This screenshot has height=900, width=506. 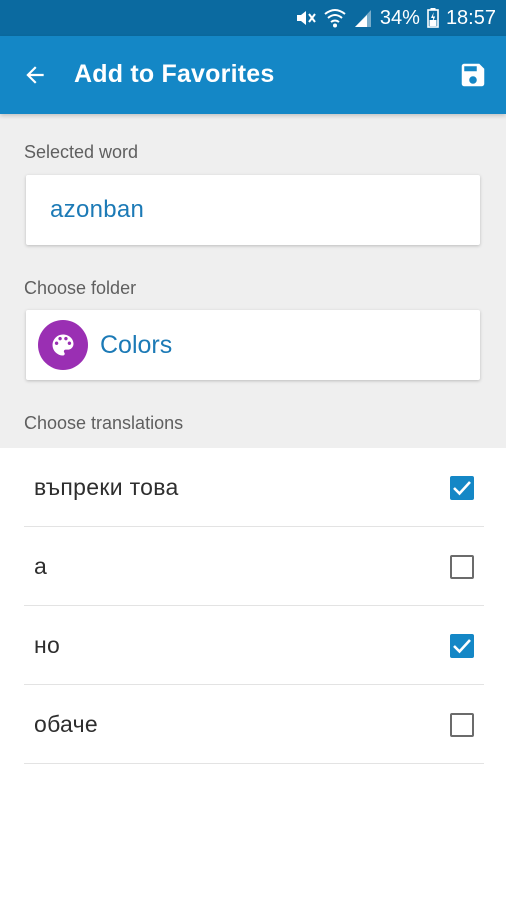 What do you see at coordinates (335, 18) in the screenshot?
I see `wifi-icon` at bounding box center [335, 18].